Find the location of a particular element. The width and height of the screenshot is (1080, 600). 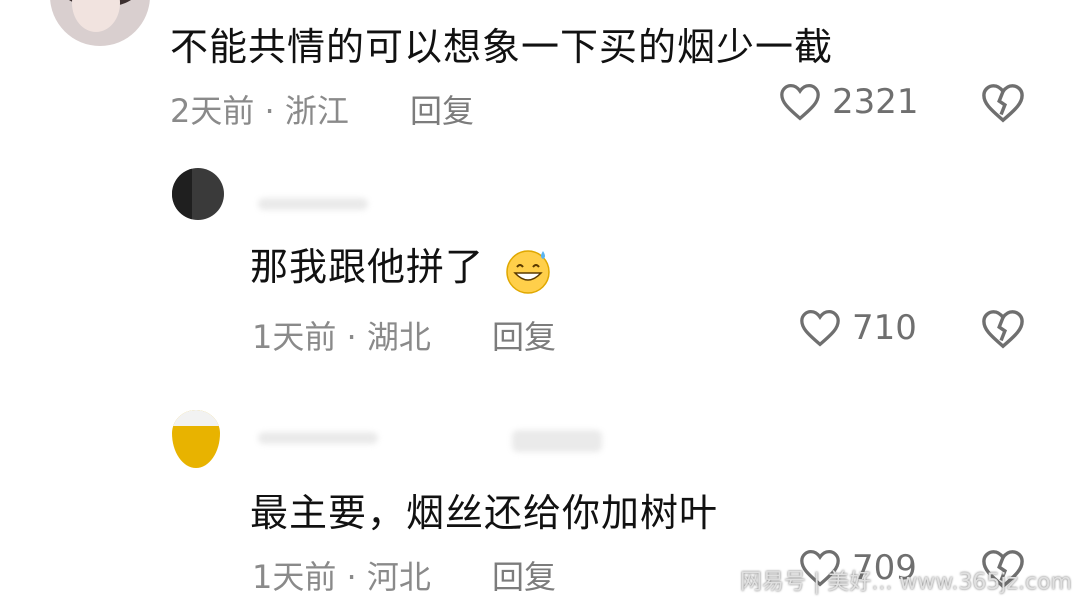

grinning-sweat-emoji-icon is located at coordinates (528, 271).